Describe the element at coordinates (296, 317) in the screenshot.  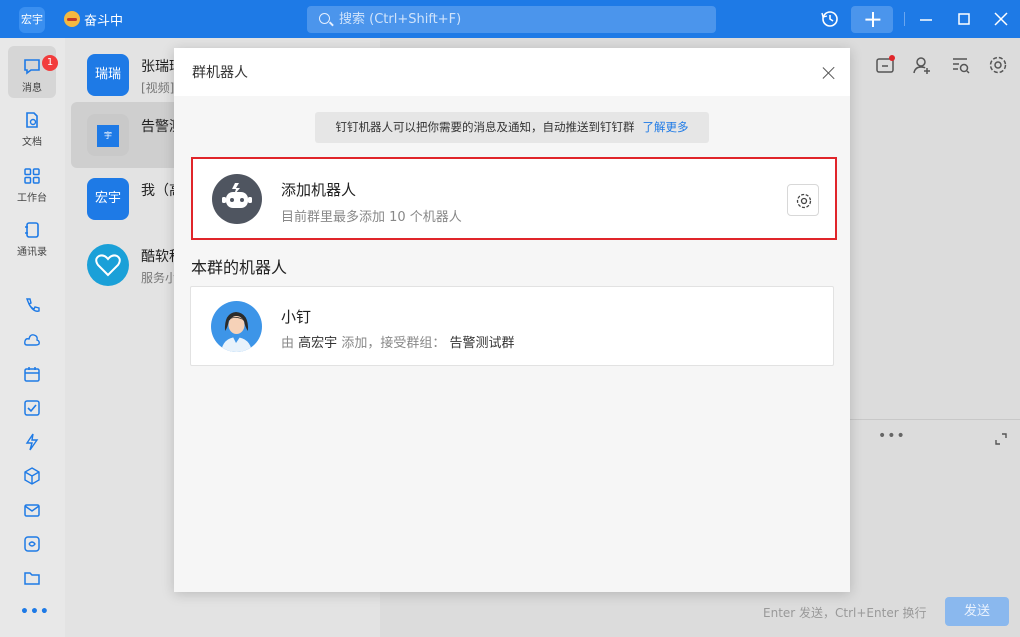
I see `robot-name: 小钉` at that location.